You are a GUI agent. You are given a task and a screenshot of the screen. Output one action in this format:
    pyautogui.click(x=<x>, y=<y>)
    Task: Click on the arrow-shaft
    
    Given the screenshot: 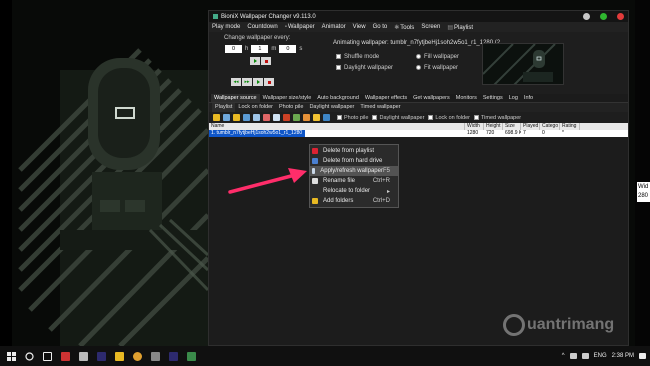 What is the action you would take?
    pyautogui.click(x=262, y=183)
    